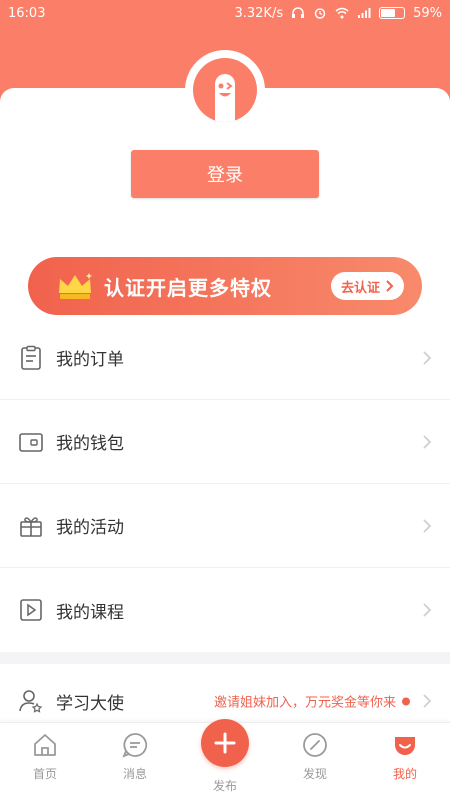  What do you see at coordinates (225, 526) in the screenshot?
I see `menu-item-activities: 我的活动` at bounding box center [225, 526].